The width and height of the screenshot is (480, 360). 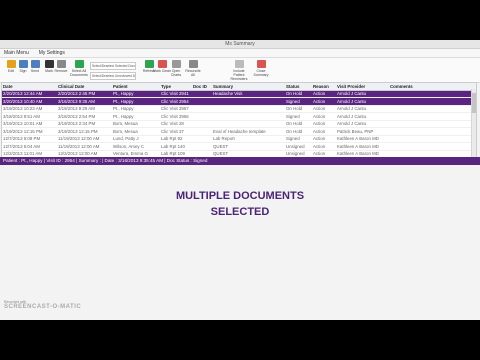 I want to click on column-header: Type, so click(x=177, y=86).